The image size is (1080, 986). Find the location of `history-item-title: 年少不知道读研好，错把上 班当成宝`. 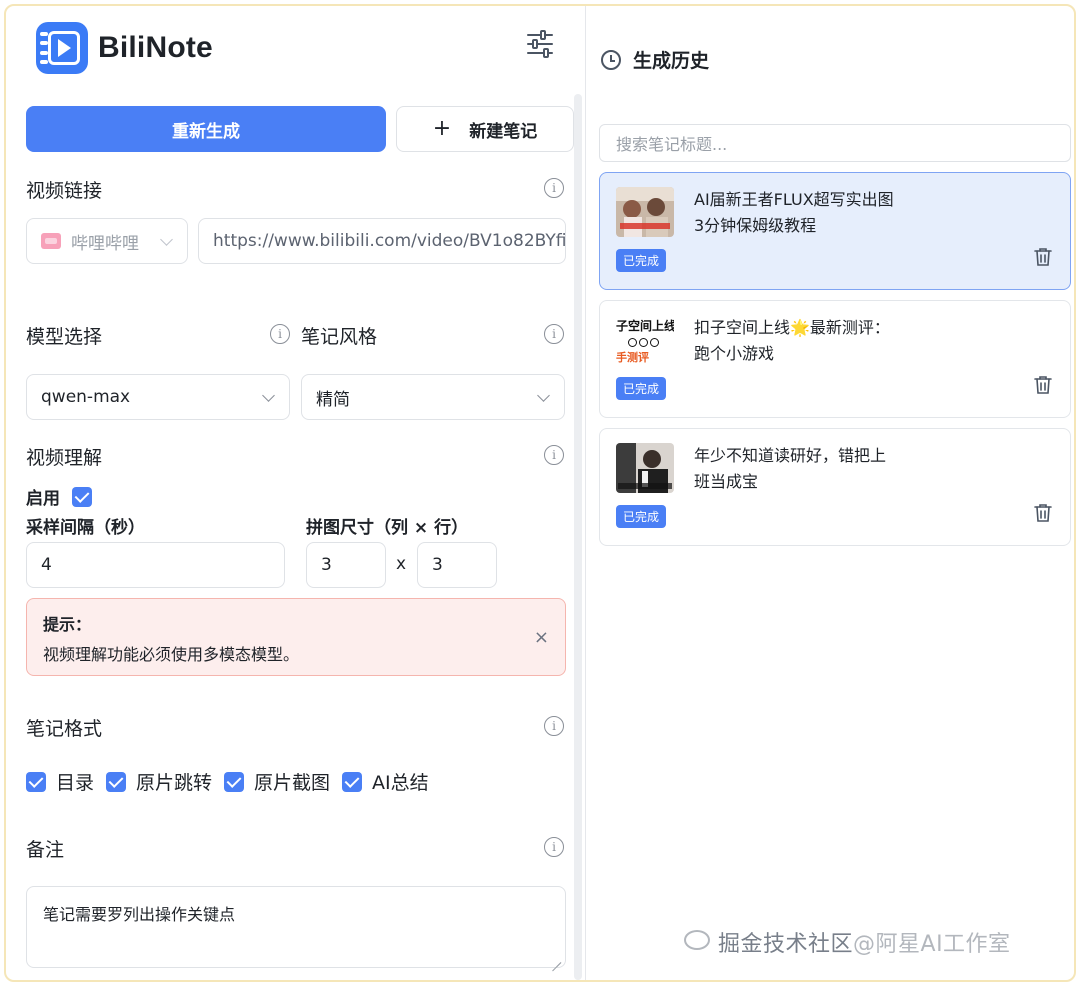

history-item-title: 年少不知道读研好，错把上 班当成宝 is located at coordinates (790, 468).